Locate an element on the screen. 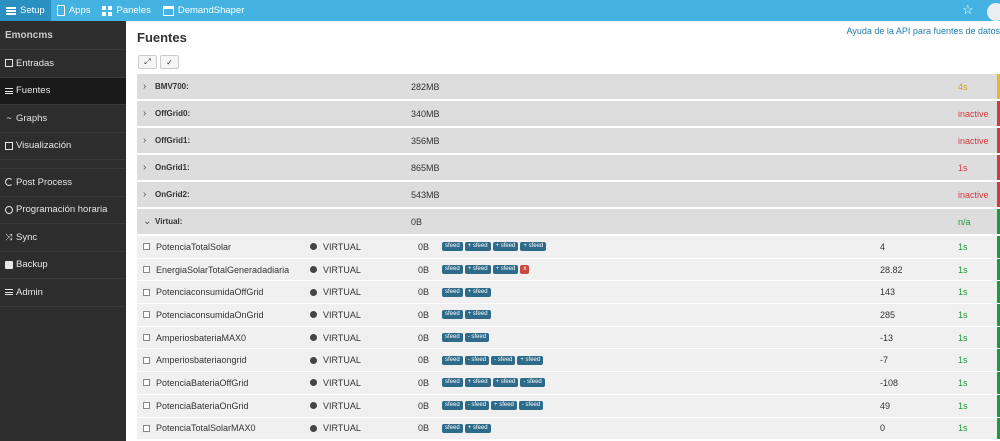 Image resolution: width=1000 pixels, height=441 pixels. process-list: sfeed - sfeed - sfeed + sfeed is located at coordinates (493, 360).